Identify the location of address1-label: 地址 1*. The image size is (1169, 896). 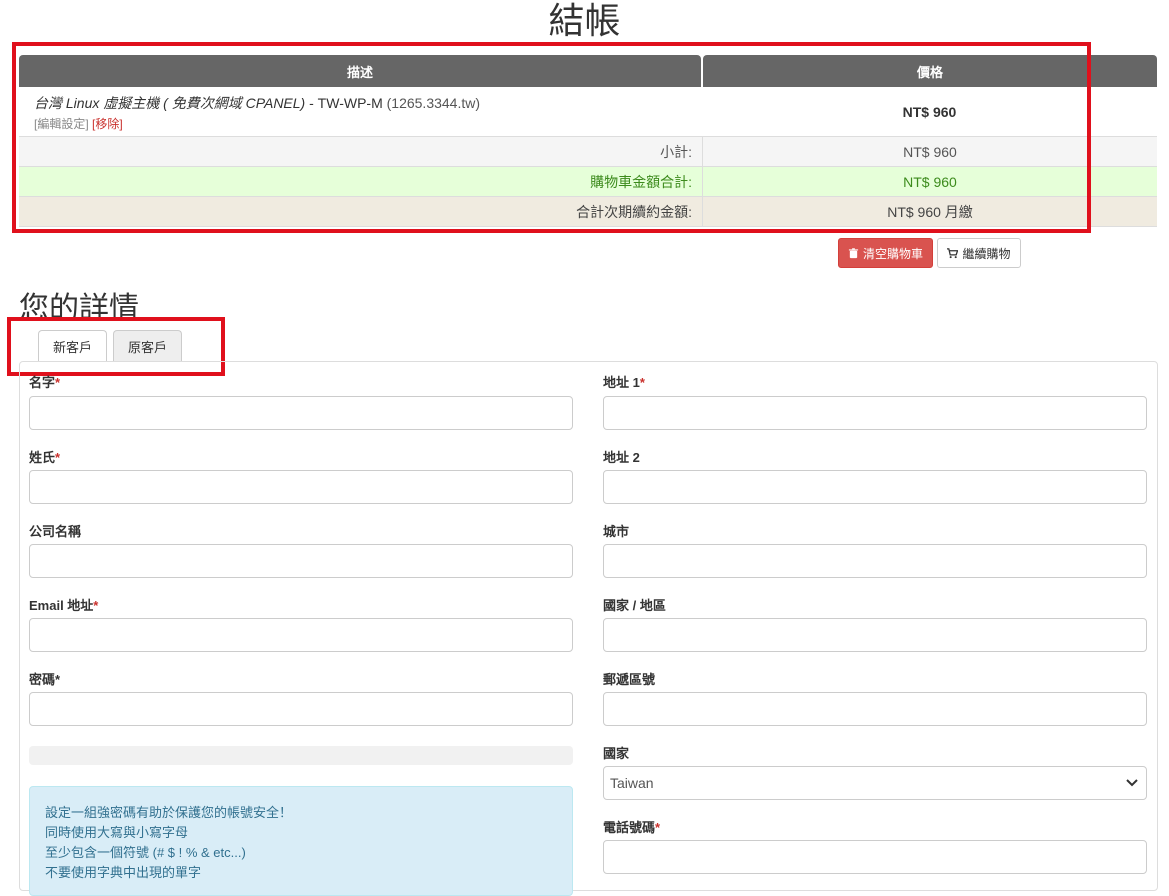
(624, 382).